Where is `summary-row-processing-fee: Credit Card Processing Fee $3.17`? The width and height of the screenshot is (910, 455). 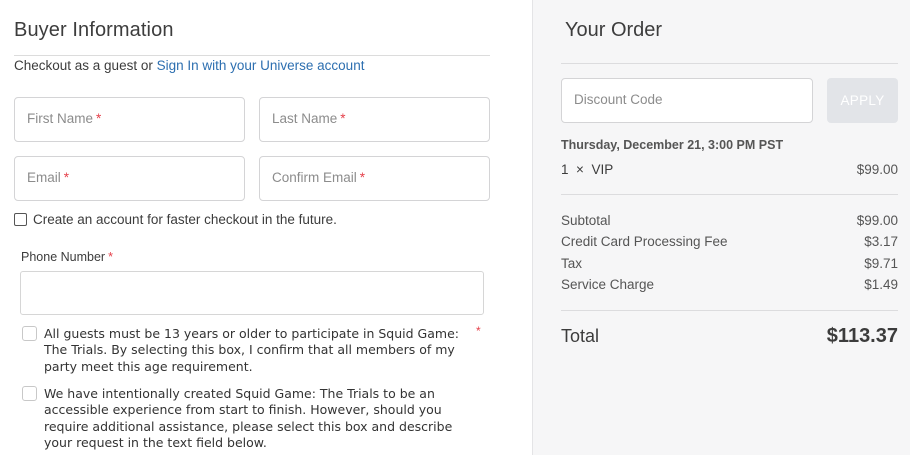 summary-row-processing-fee: Credit Card Processing Fee $3.17 is located at coordinates (729, 241).